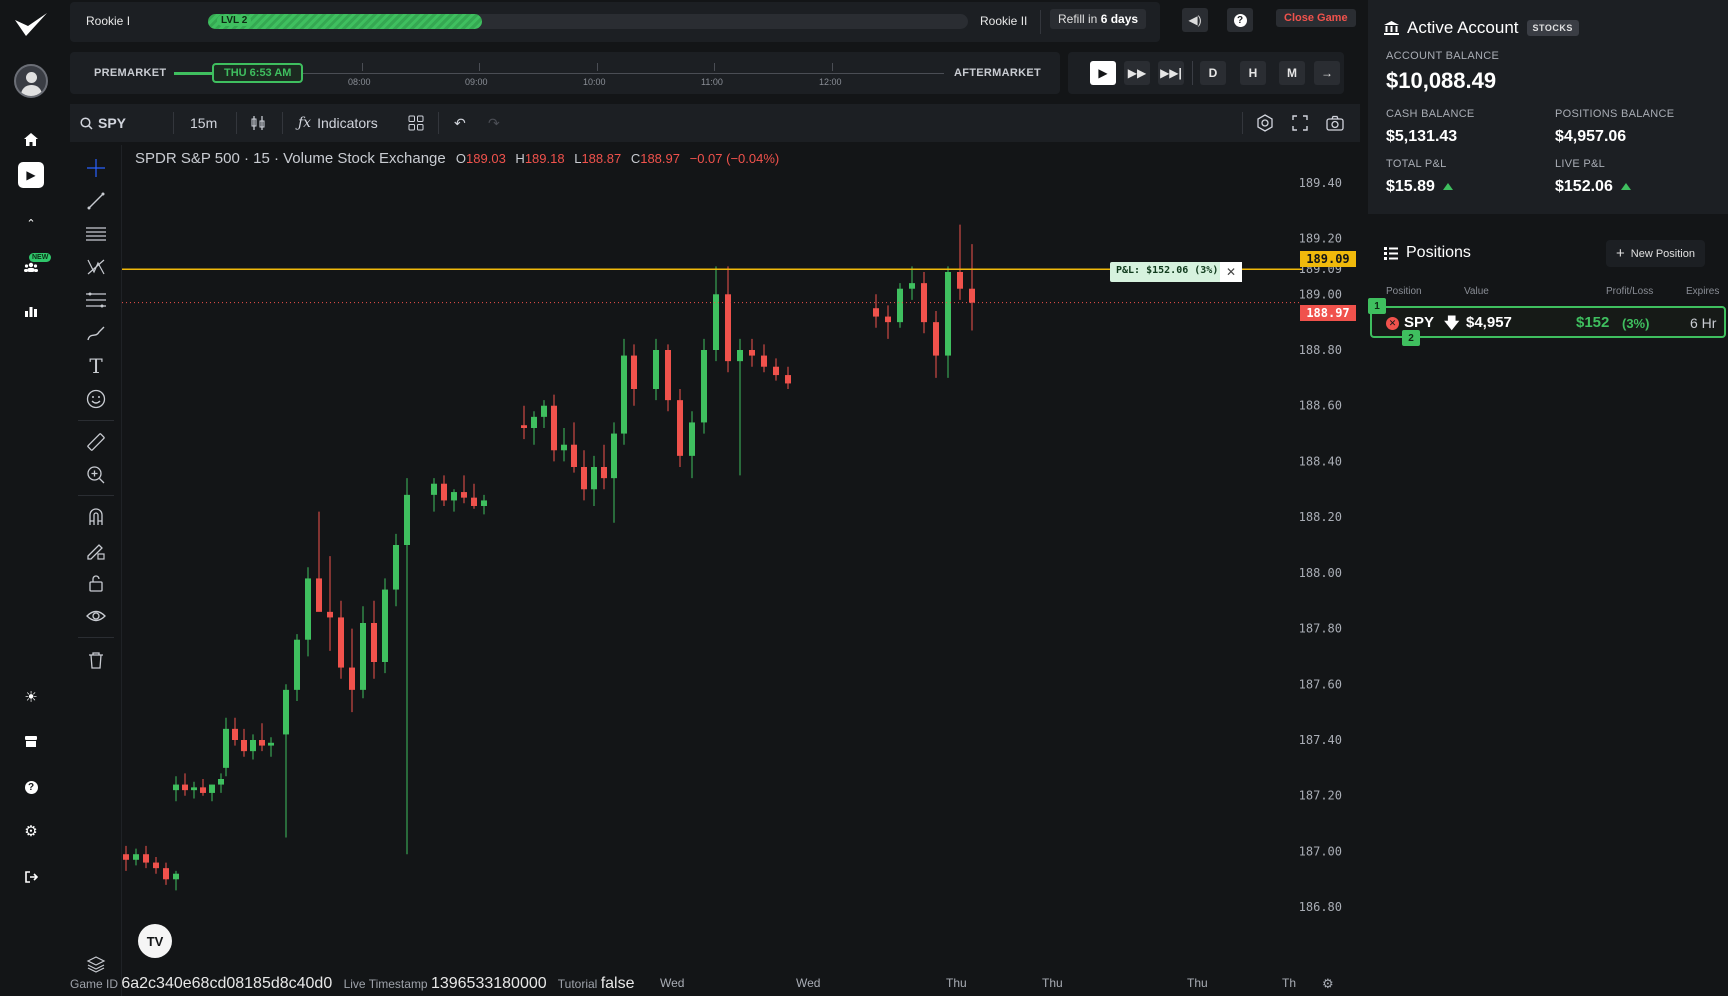  I want to click on close-position-x-icon: ✕, so click(1231, 272).